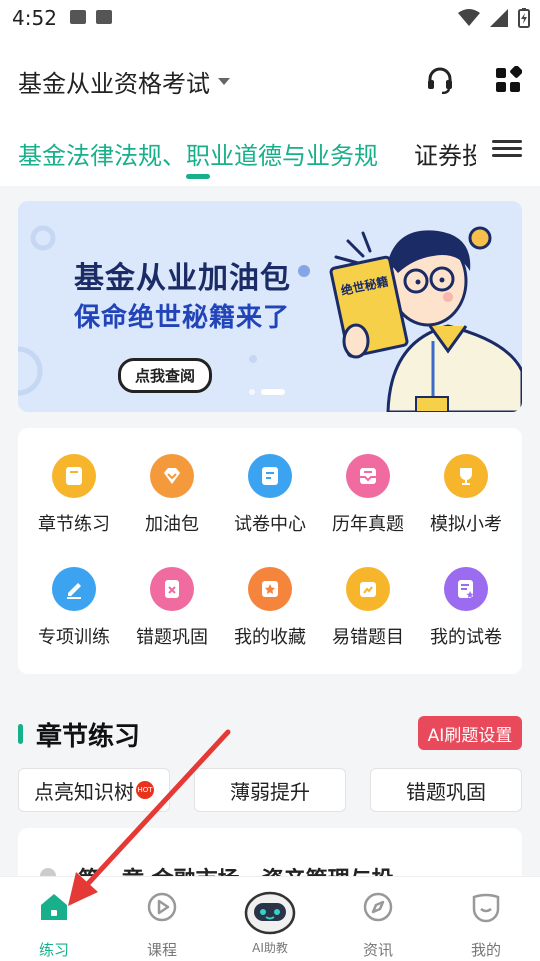  What do you see at coordinates (91, 17) in the screenshot?
I see `status-notifications` at bounding box center [91, 17].